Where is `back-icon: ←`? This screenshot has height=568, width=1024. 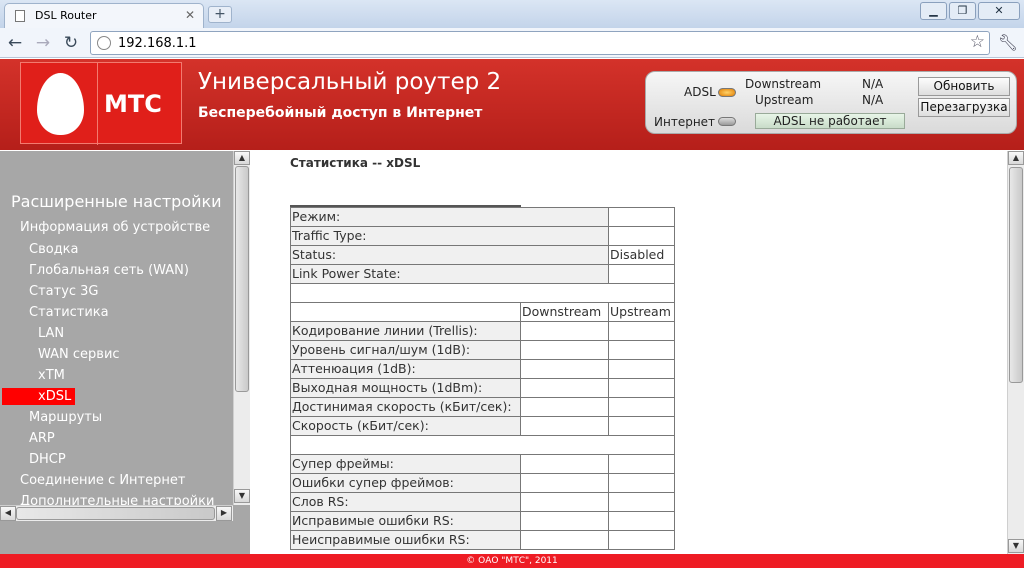 back-icon: ← is located at coordinates (15, 43).